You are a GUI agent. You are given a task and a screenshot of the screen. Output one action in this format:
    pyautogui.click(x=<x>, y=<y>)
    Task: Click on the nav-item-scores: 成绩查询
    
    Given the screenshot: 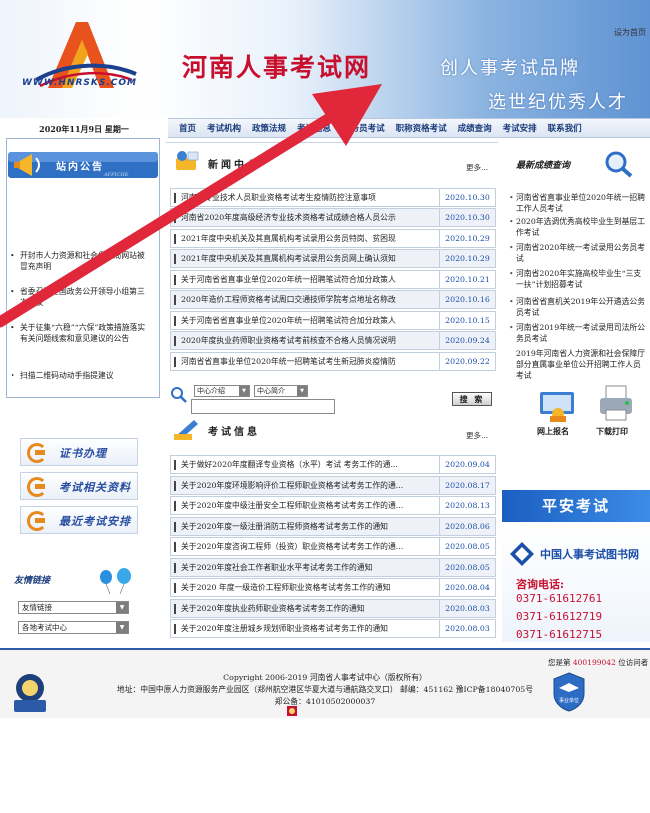 What is the action you would take?
    pyautogui.click(x=475, y=128)
    